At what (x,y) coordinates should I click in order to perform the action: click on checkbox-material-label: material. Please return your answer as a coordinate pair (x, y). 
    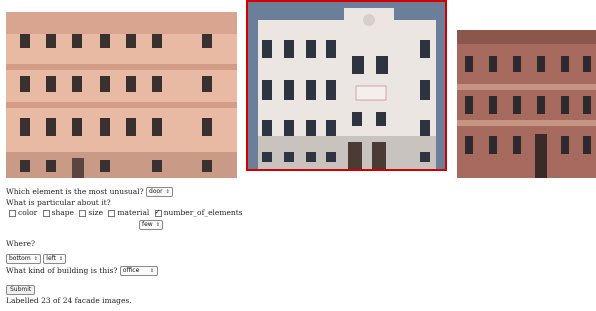
    Looking at the image, I should click on (133, 212).